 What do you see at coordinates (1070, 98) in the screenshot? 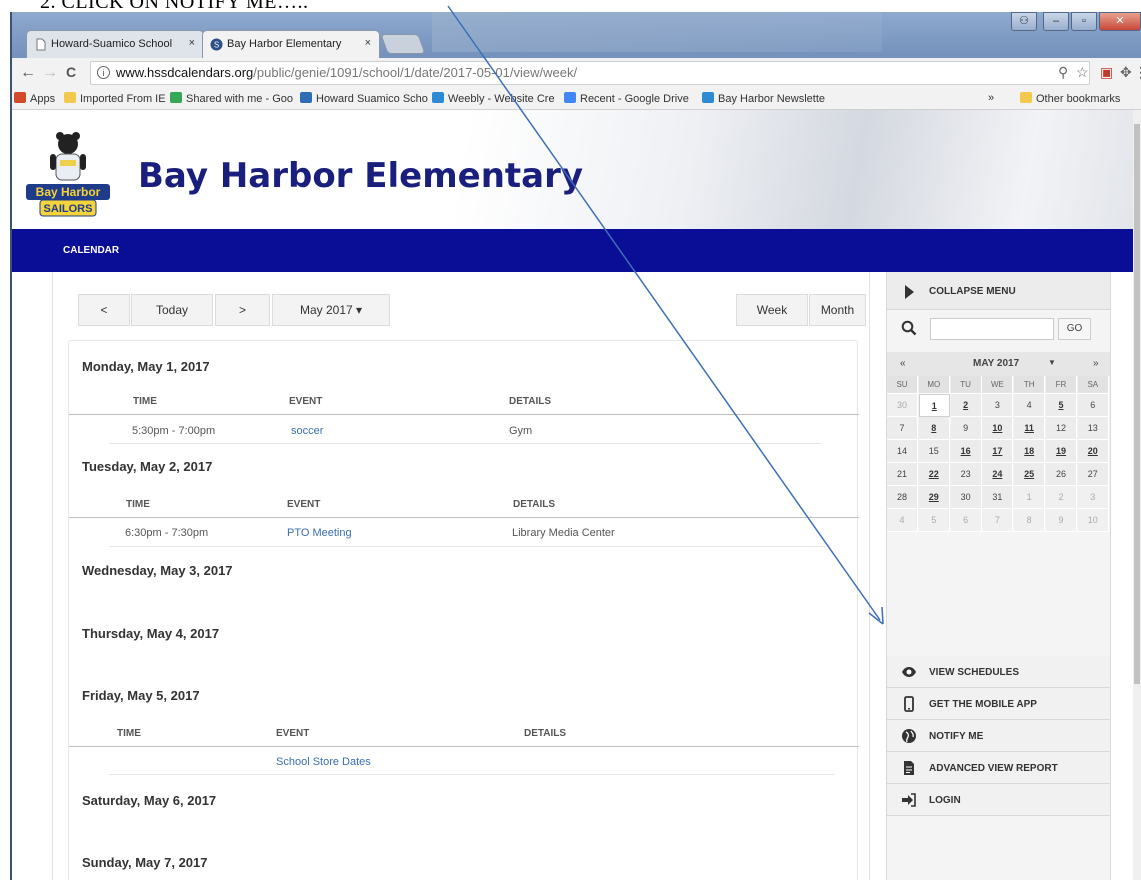
I see `bookmark-other: Other bookmarks` at bounding box center [1070, 98].